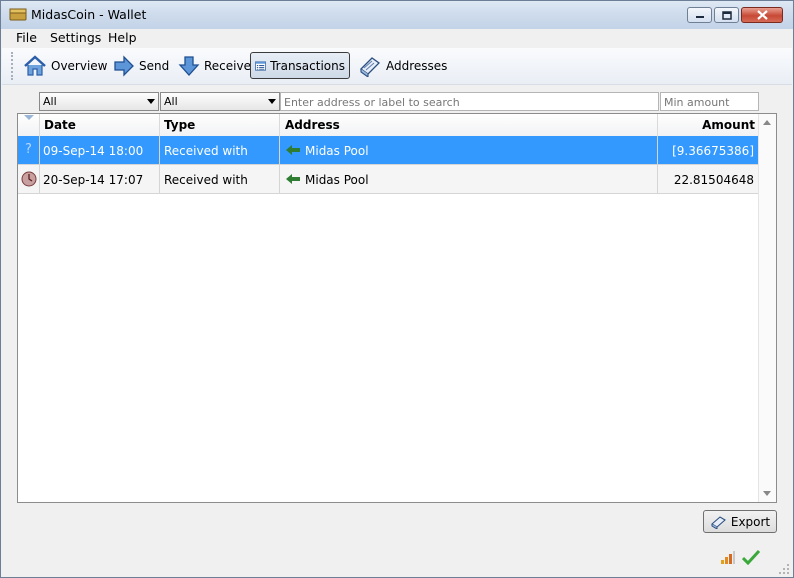 The height and width of the screenshot is (578, 794). I want to click on addresses-label: Addresses, so click(417, 65).